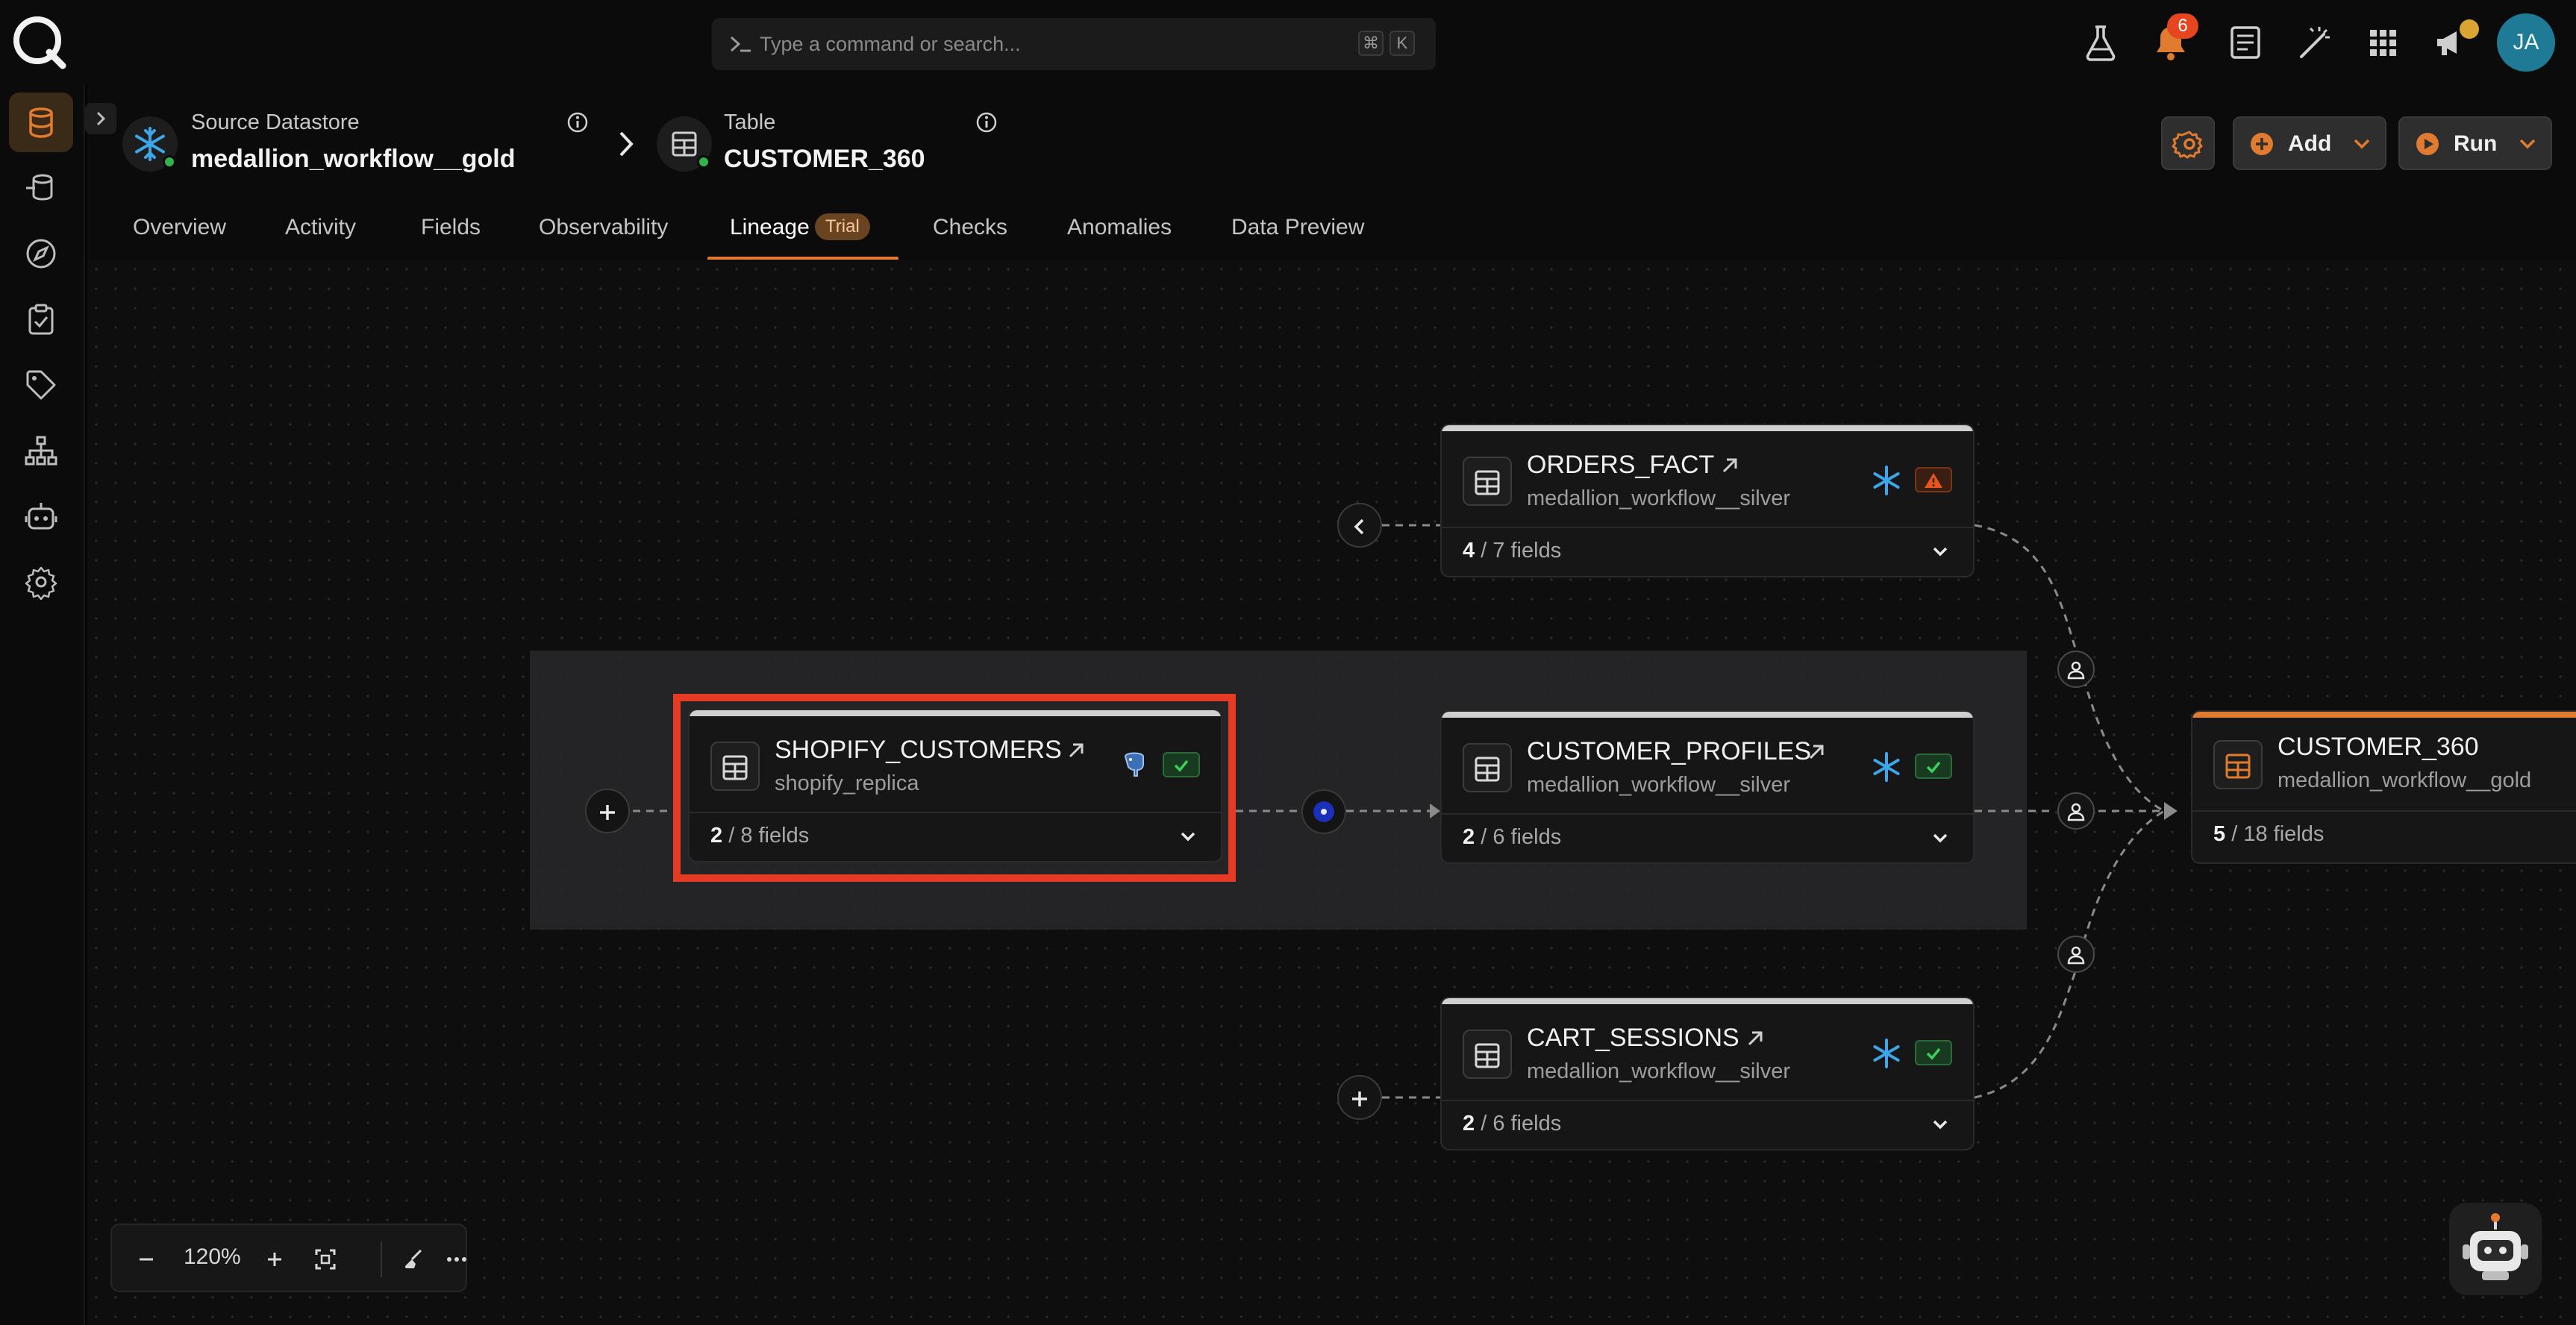  Describe the element at coordinates (456, 1259) in the screenshot. I see `more-options-icon` at that location.